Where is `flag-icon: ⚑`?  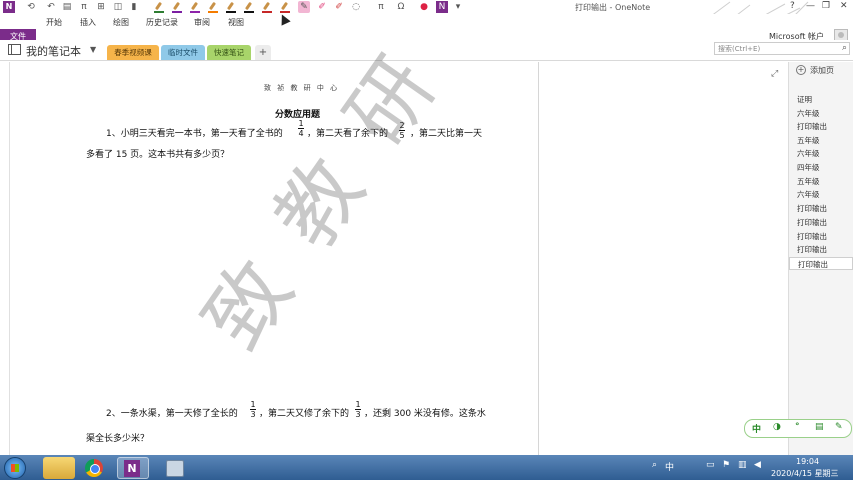
flag-icon: ⚑ is located at coordinates (726, 465).